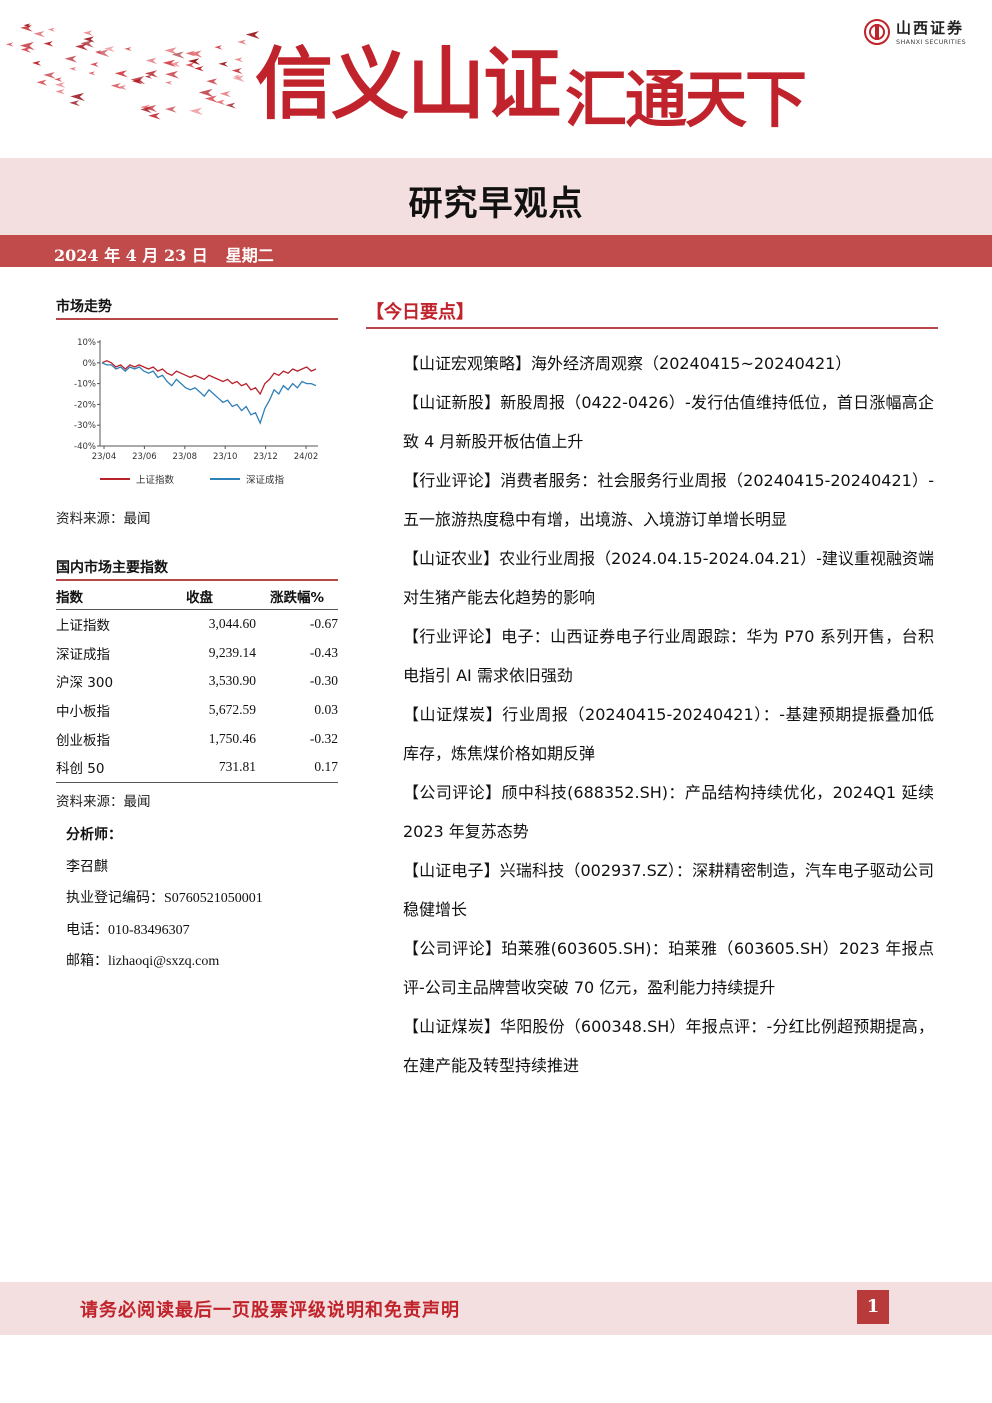  What do you see at coordinates (323, 652) in the screenshot?
I see `index-change: -0.43` at bounding box center [323, 652].